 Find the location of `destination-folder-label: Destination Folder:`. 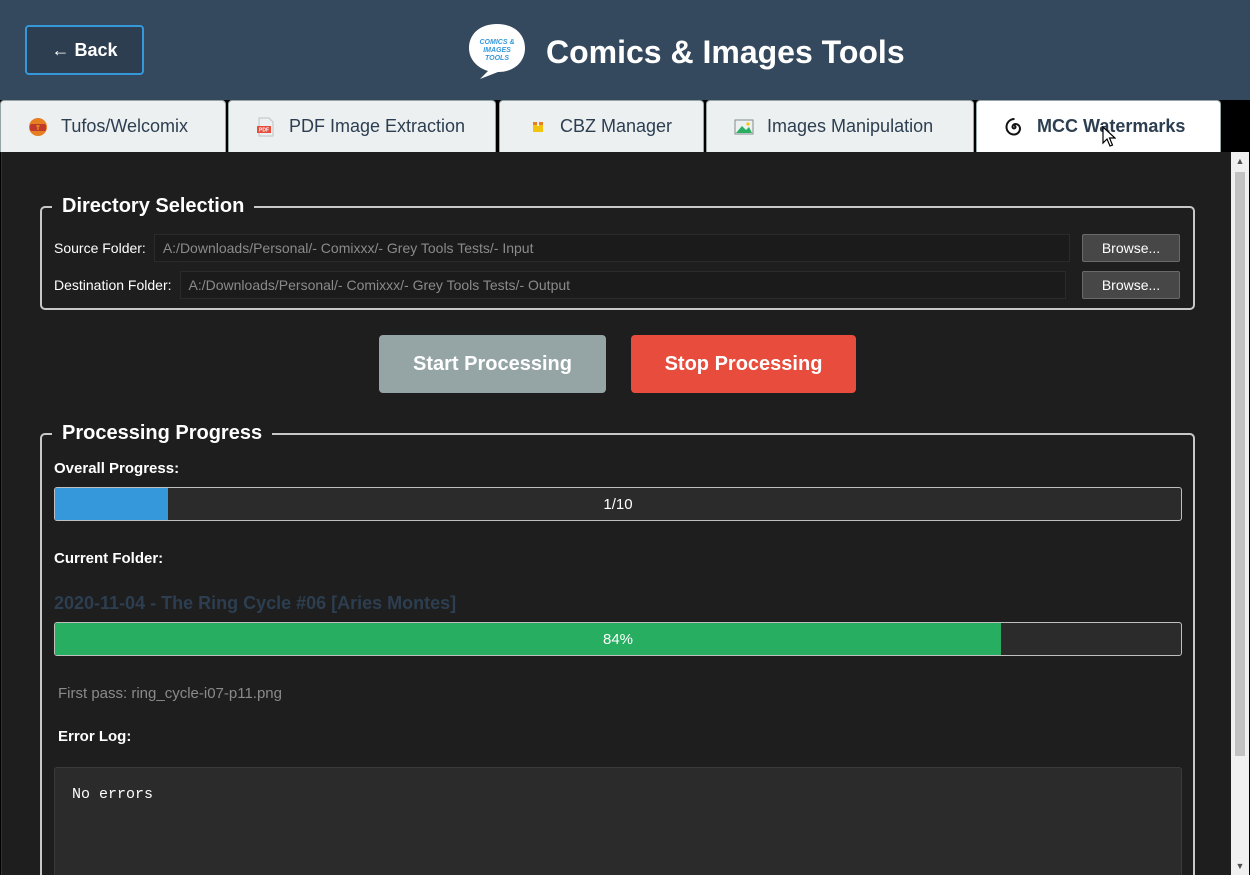

destination-folder-label: Destination Folder: is located at coordinates (113, 285).